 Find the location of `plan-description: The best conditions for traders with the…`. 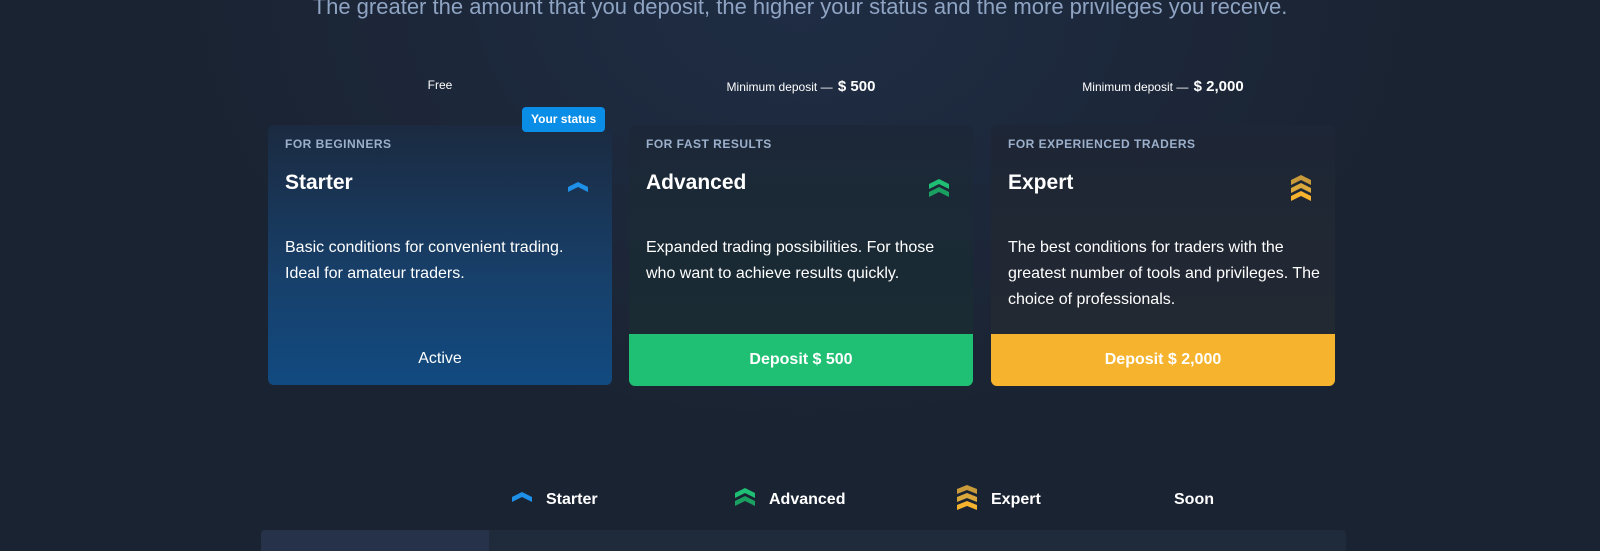

plan-description: The best conditions for traders with the… is located at coordinates (1164, 273).